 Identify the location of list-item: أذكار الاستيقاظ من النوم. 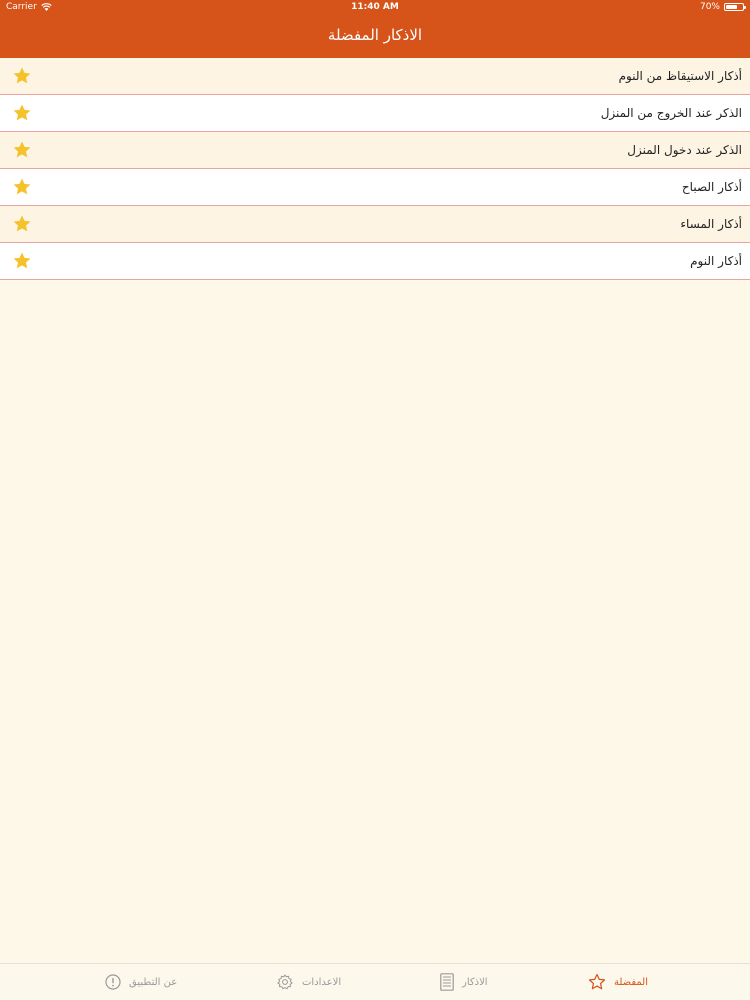
(375, 76).